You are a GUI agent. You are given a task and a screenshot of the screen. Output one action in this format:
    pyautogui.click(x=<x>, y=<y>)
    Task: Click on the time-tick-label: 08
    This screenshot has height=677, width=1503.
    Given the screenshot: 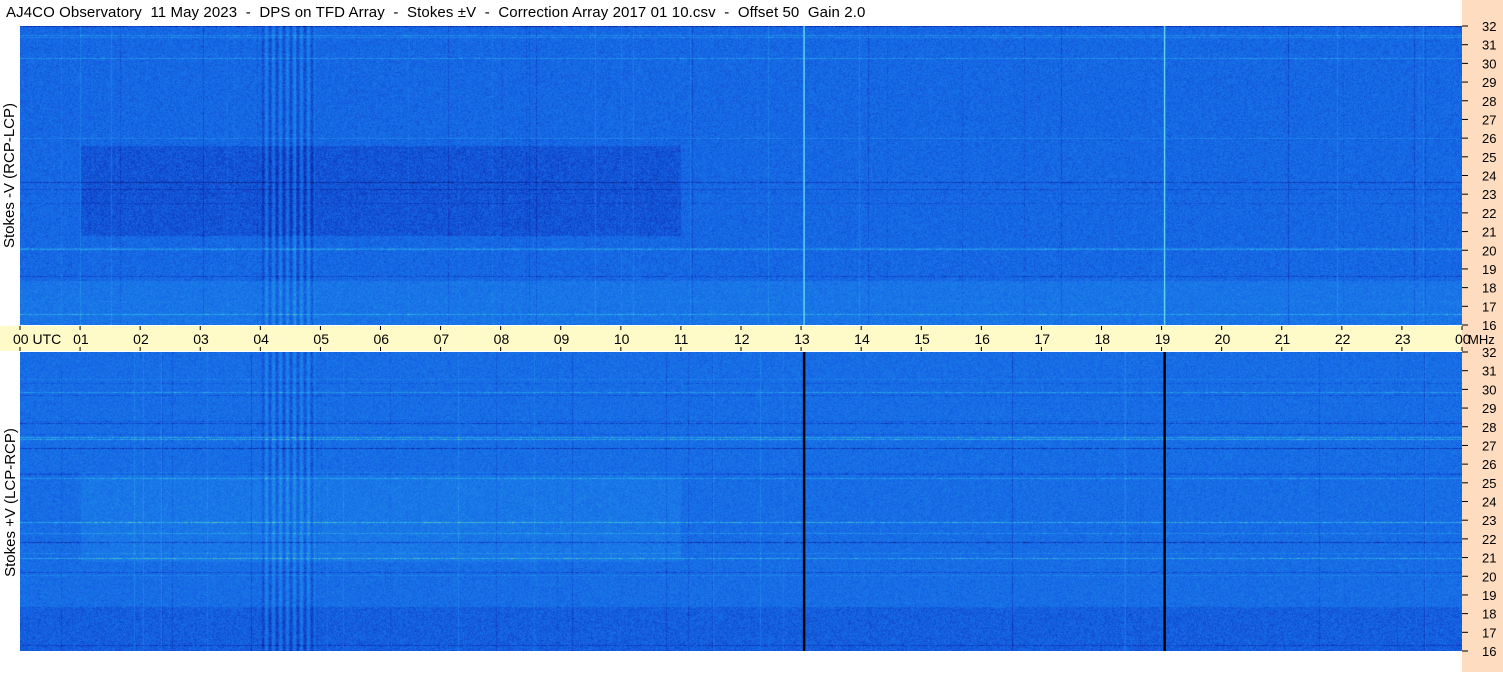 What is the action you would take?
    pyautogui.click(x=502, y=339)
    